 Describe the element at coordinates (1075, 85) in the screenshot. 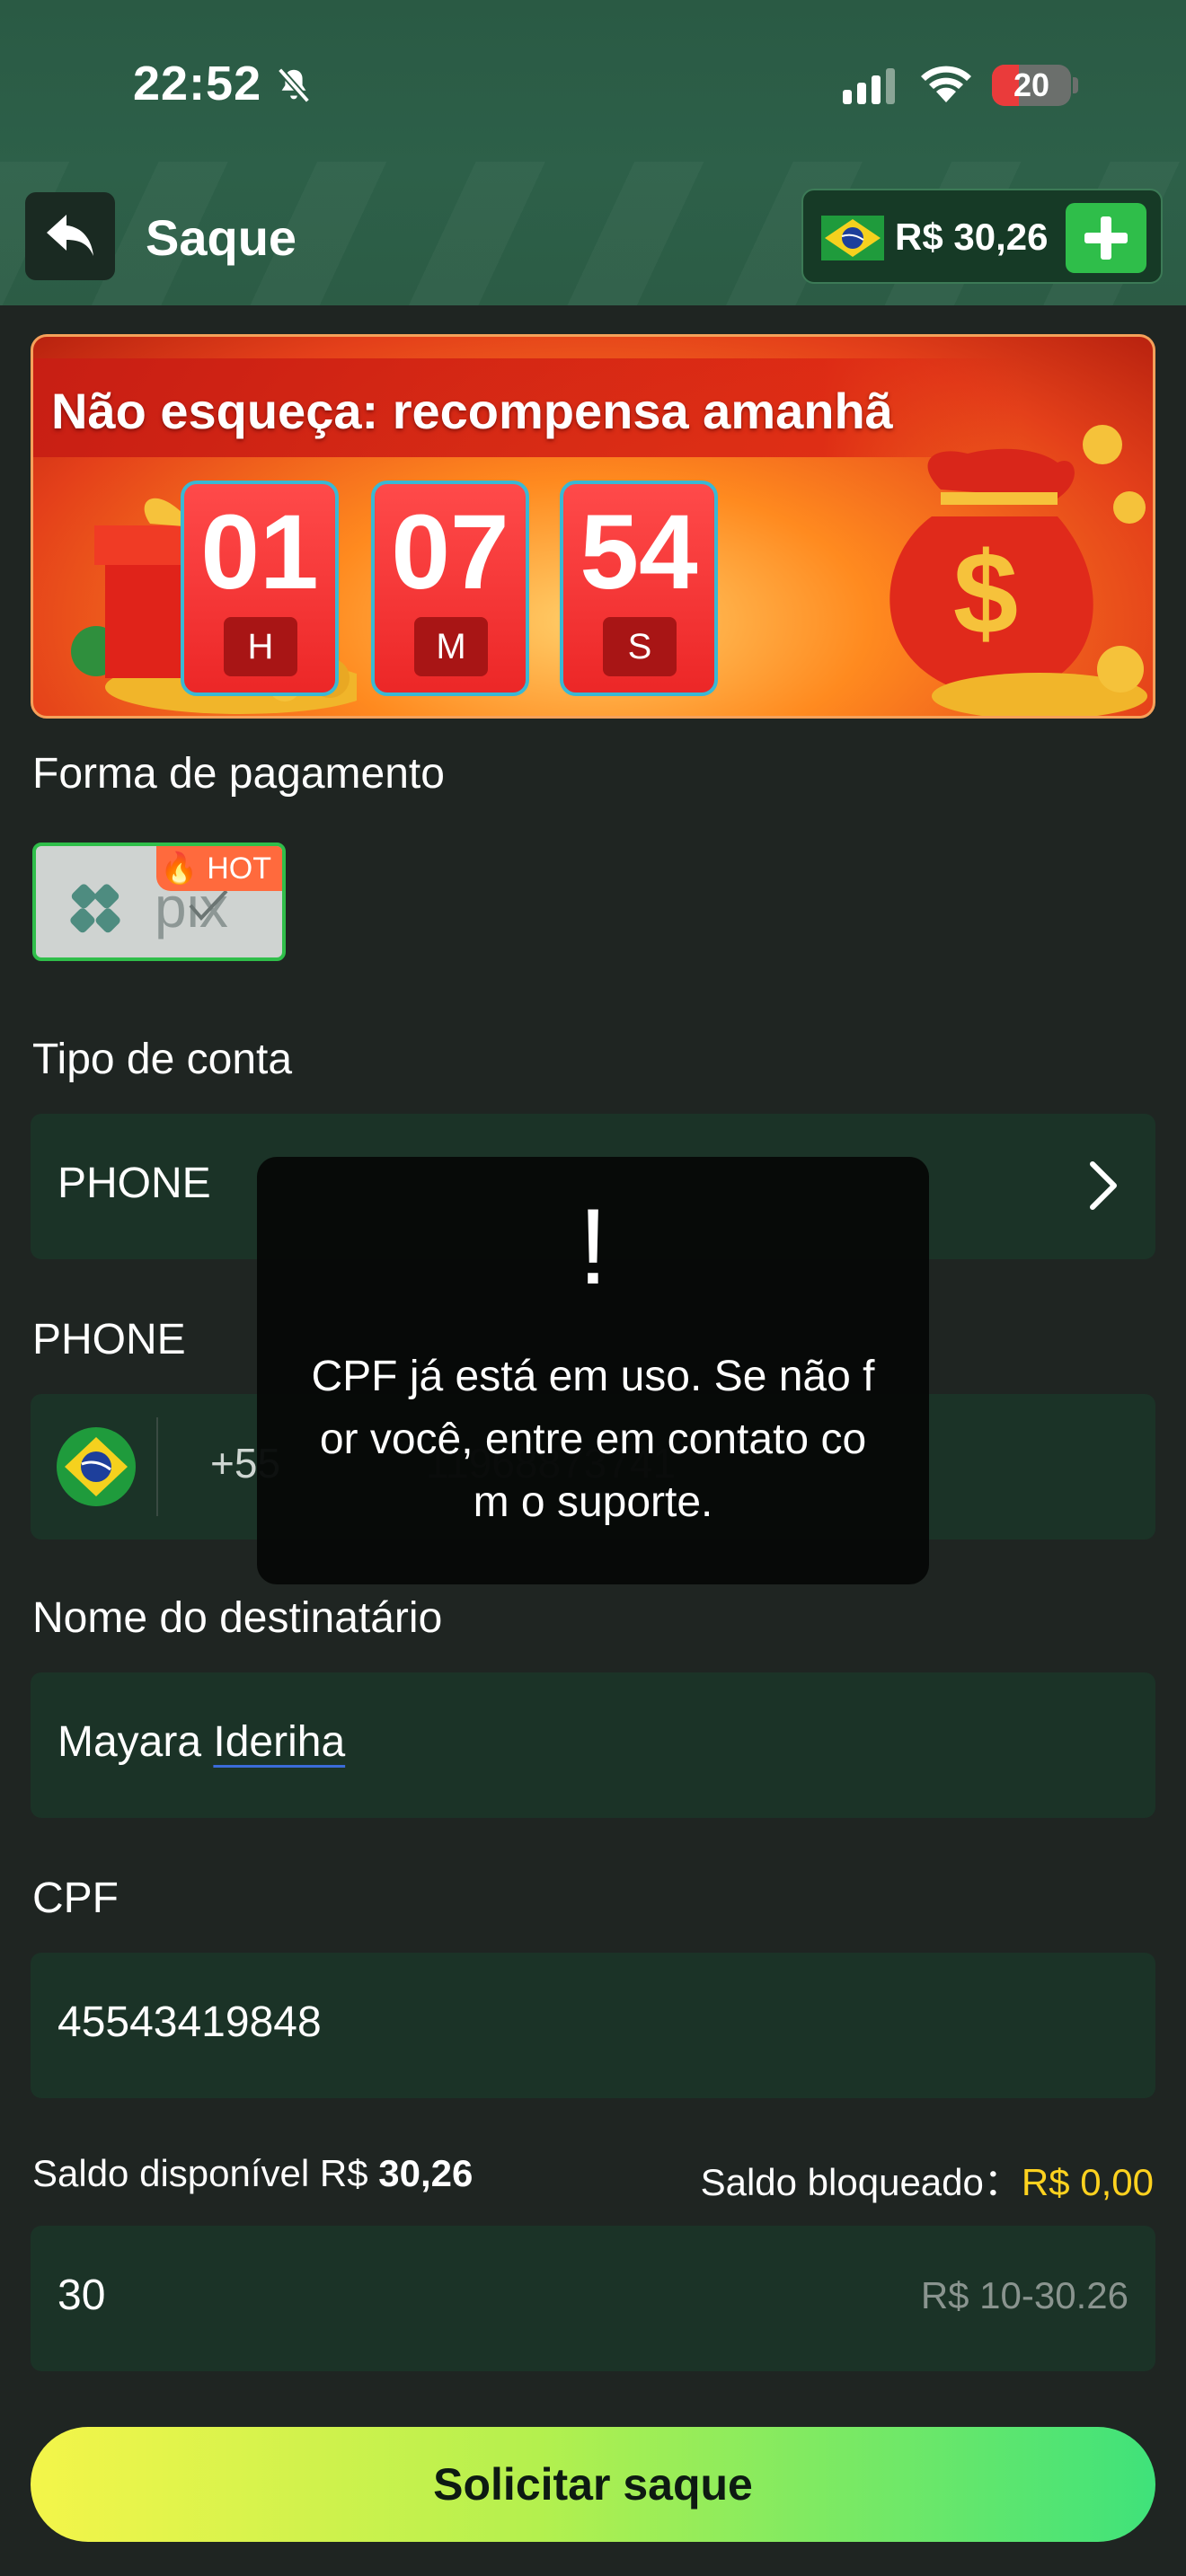

I see `battery-tip` at that location.